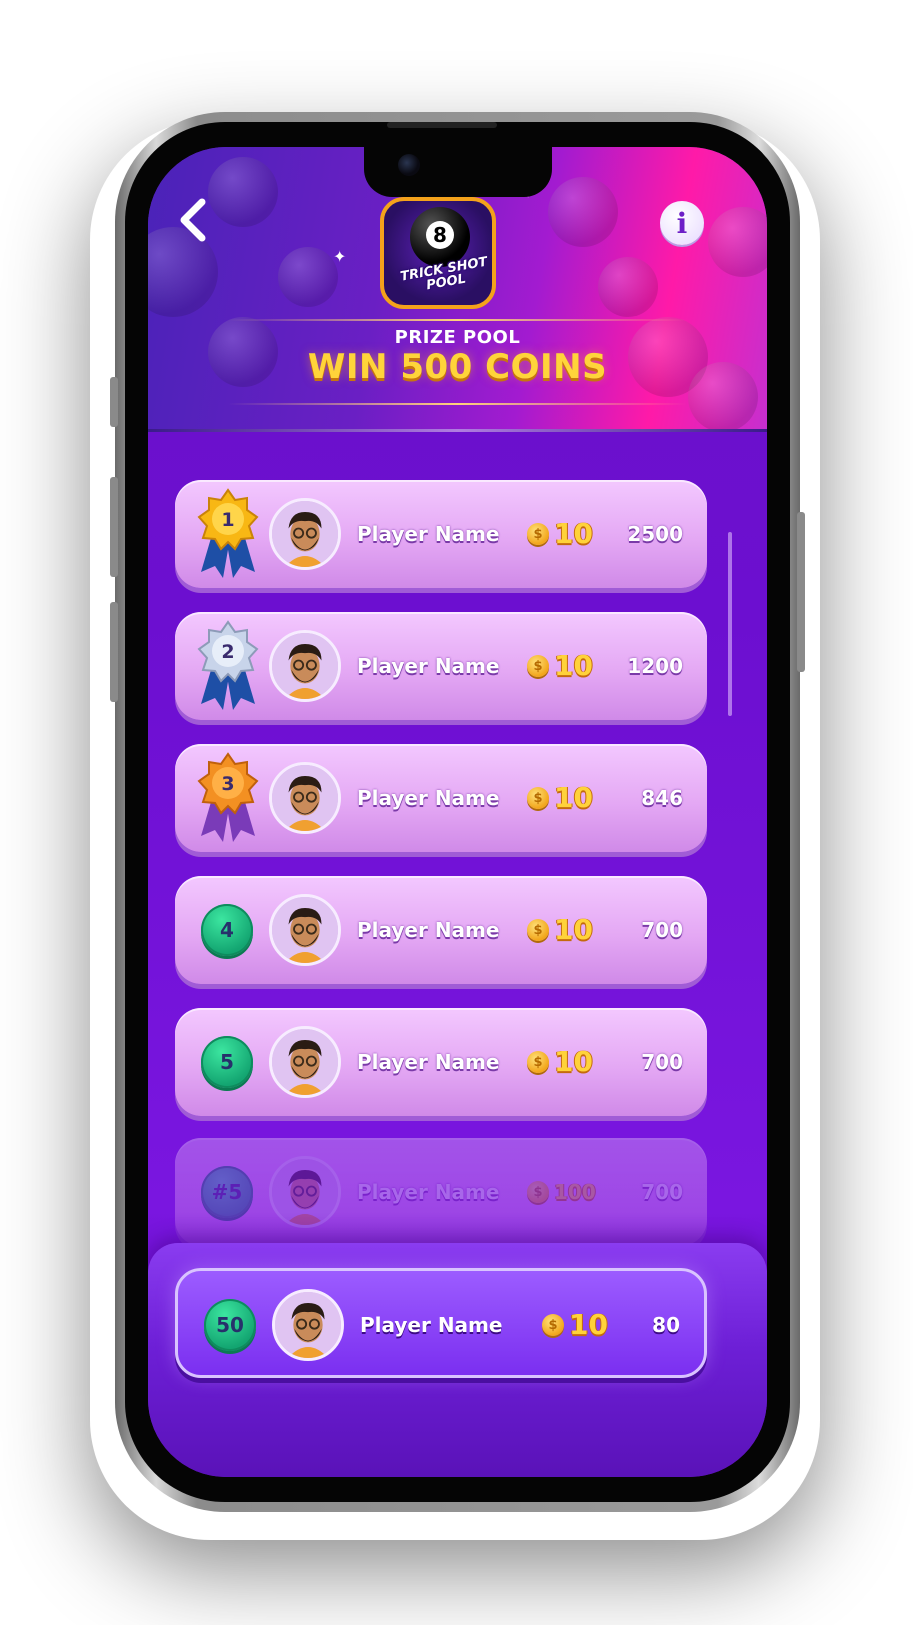 This screenshot has height=1625, width=913. Describe the element at coordinates (444, 274) in the screenshot. I see `logo-title: TRICK SHOT POOL` at that location.